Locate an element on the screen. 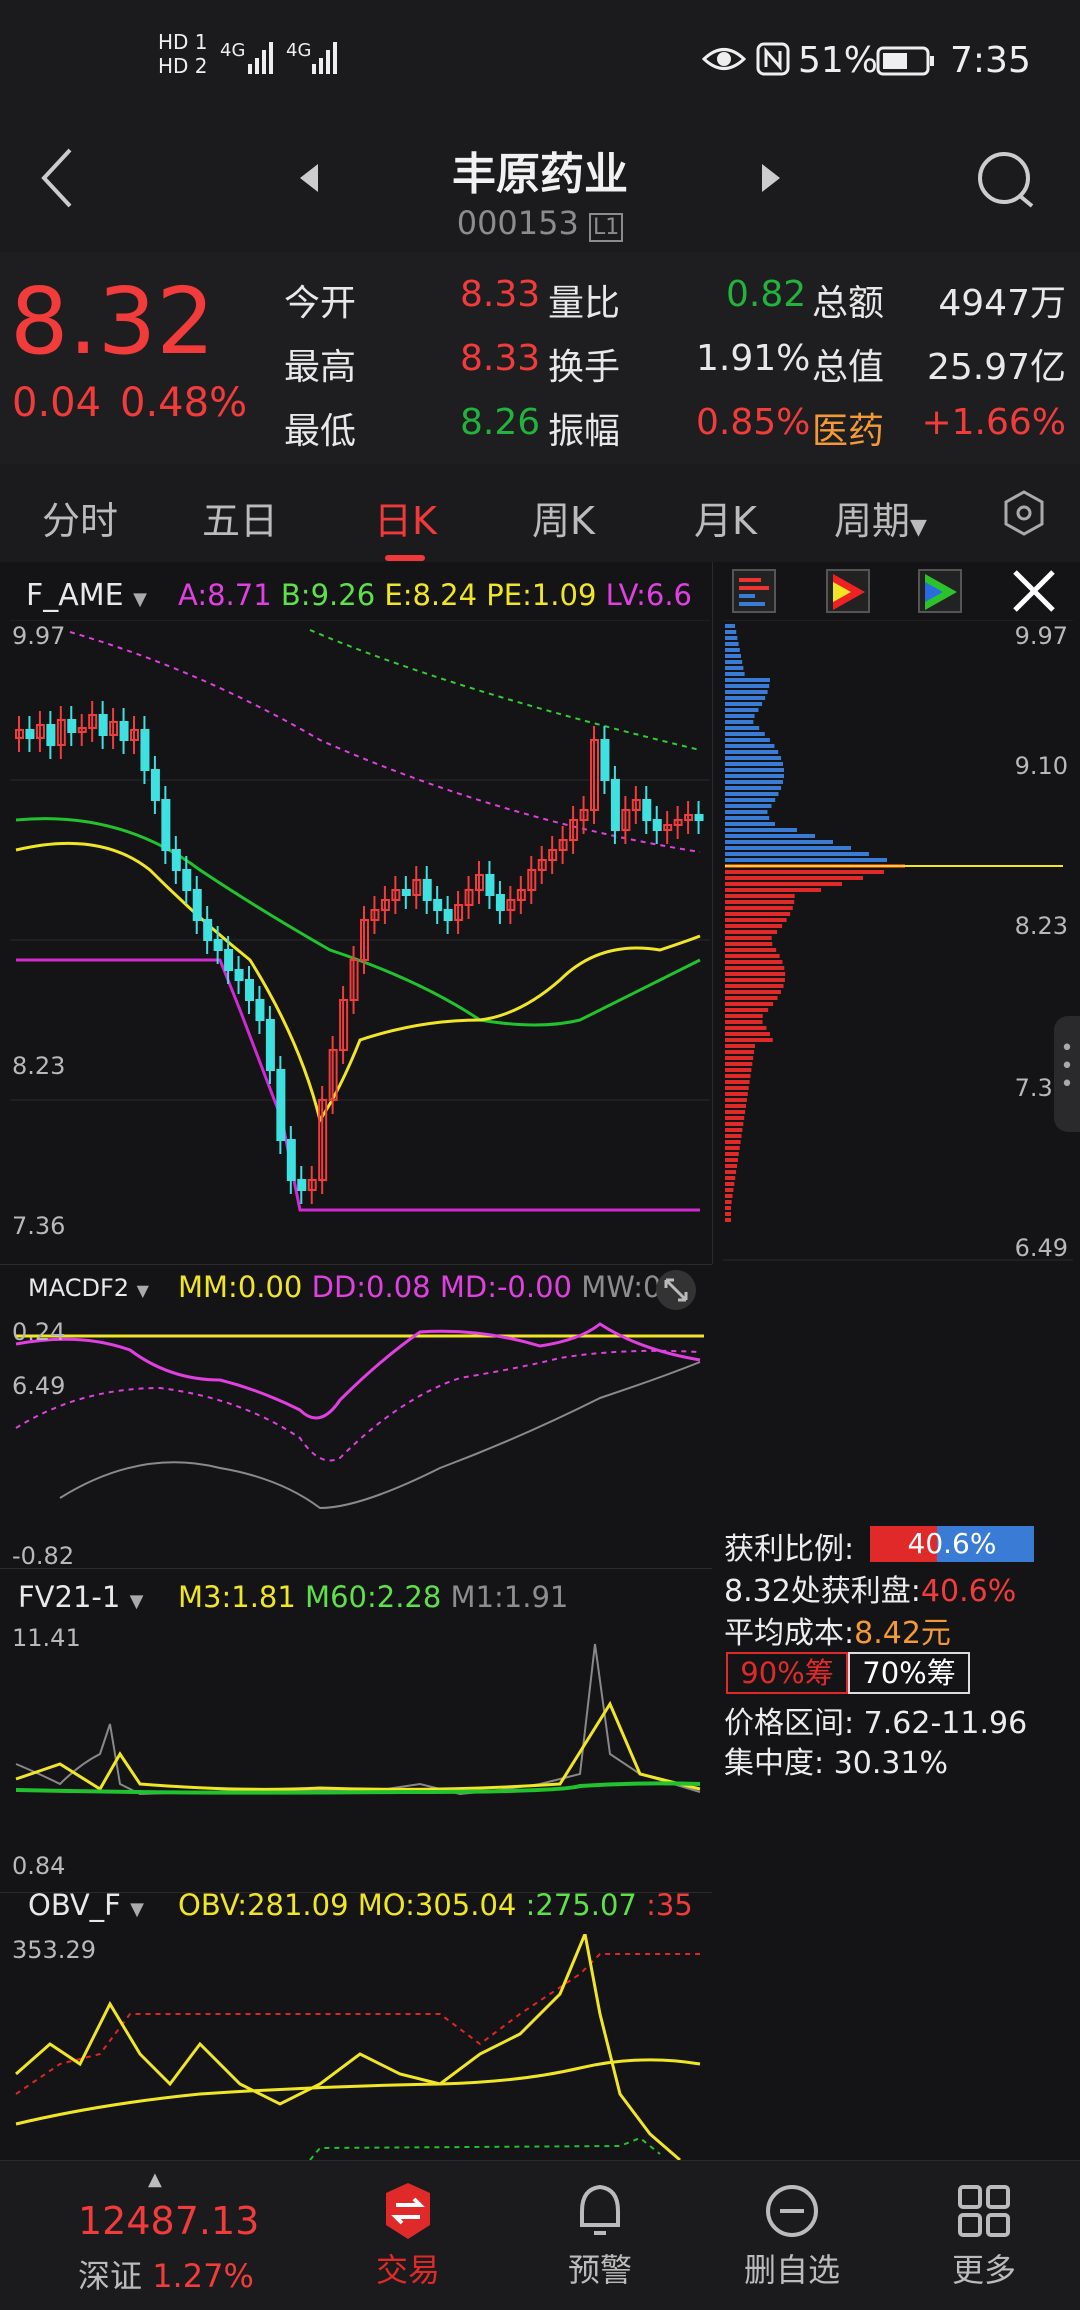  fv-chart is located at coordinates (356, 1714).